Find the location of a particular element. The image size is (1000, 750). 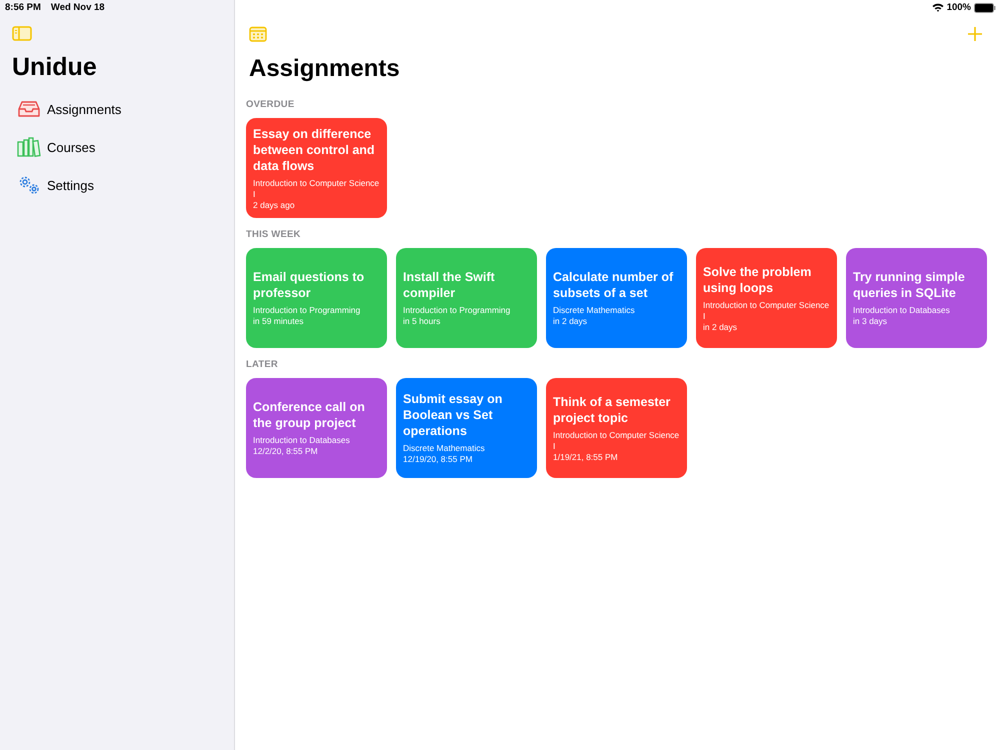

due-time: 12/2/20, 8:55 PM is located at coordinates (286, 451).